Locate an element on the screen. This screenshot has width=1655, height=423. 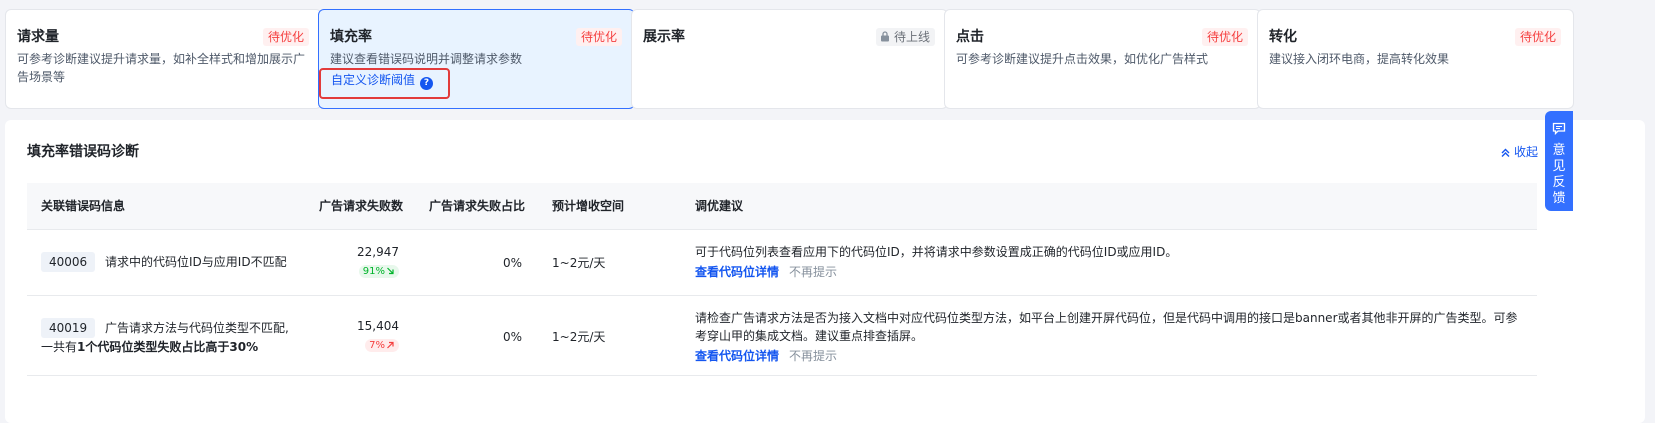
fail-count-cell: 22,947 91% is located at coordinates (363, 261).